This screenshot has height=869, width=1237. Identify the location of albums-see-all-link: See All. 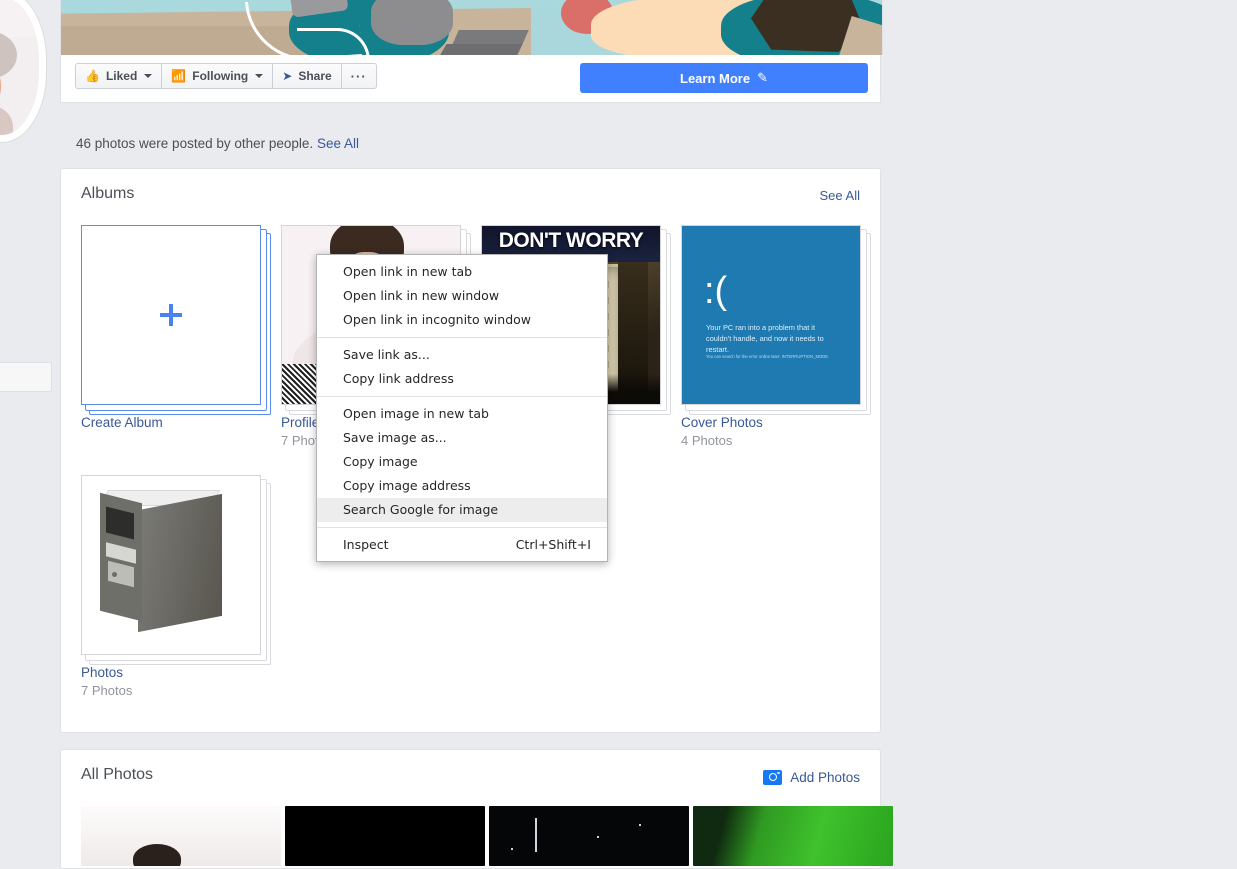
(840, 195).